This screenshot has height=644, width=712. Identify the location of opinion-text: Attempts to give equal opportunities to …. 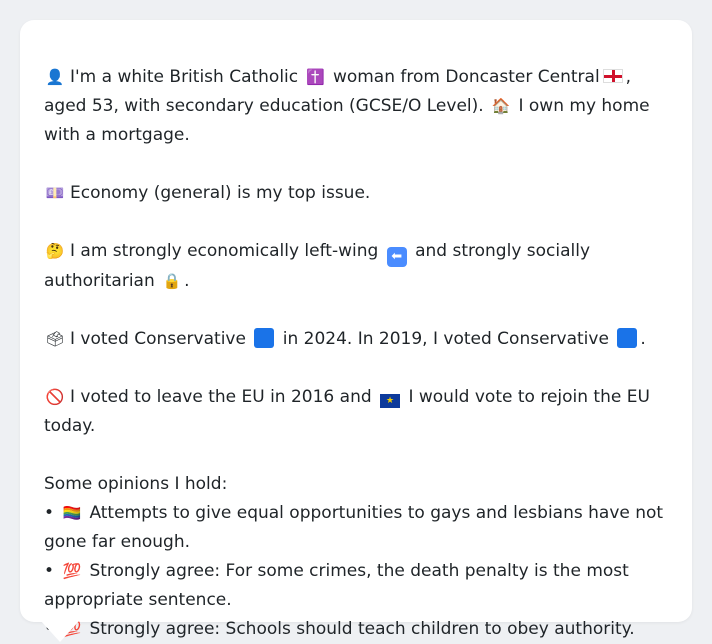
(354, 527).